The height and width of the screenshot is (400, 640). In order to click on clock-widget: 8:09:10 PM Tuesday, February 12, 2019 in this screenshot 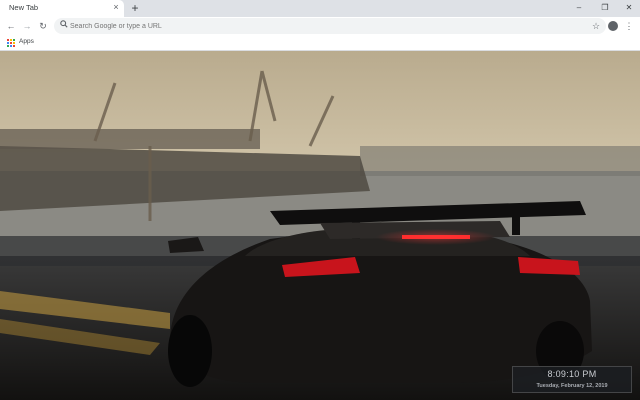, I will do `click(572, 379)`.